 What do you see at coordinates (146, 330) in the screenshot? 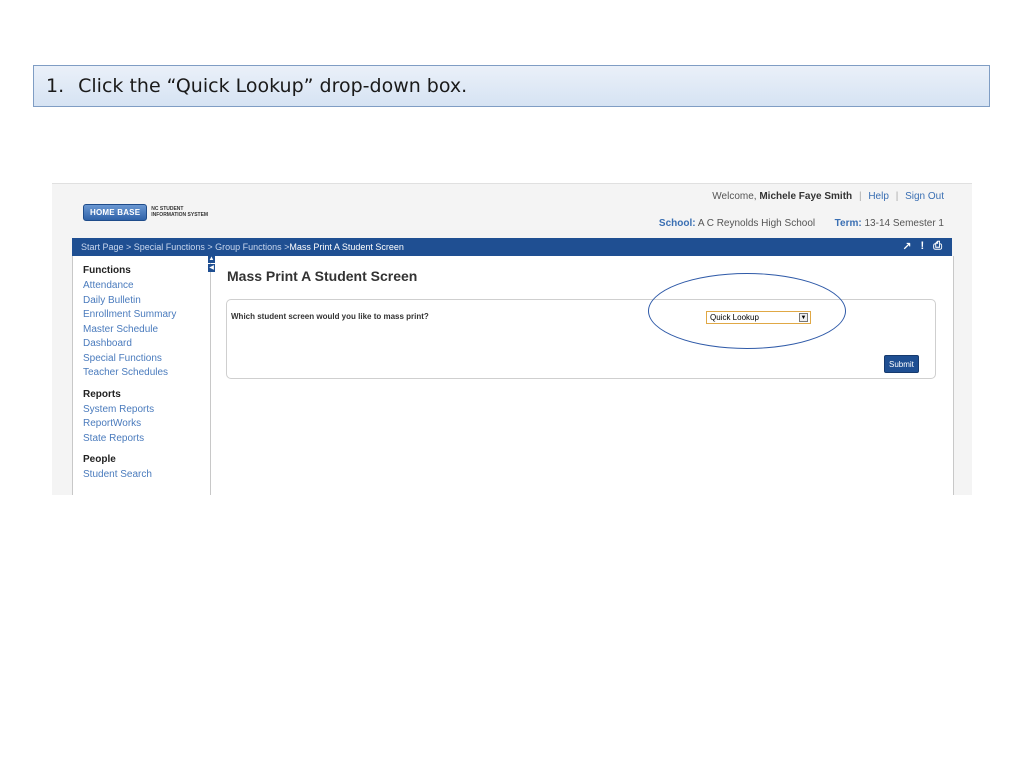
I see `sidebar-item-master-schedule: Master Schedule` at bounding box center [146, 330].